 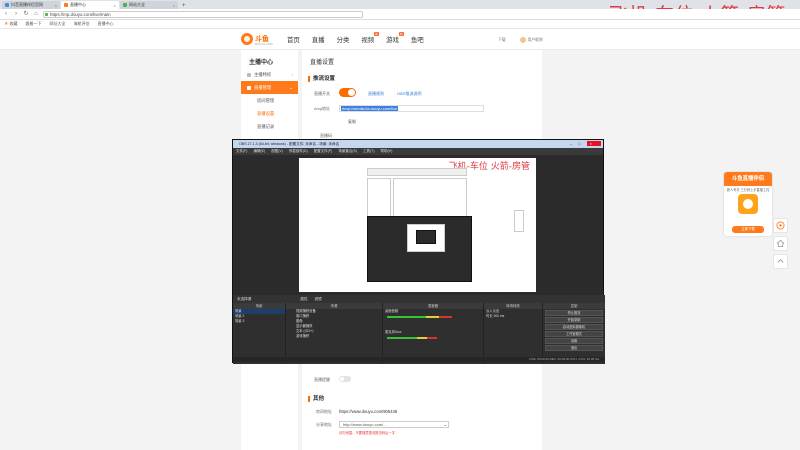 I want to click on rtmp-url-value: rtmp://sendtc3a.douyu.com/live, so click(x=370, y=108).